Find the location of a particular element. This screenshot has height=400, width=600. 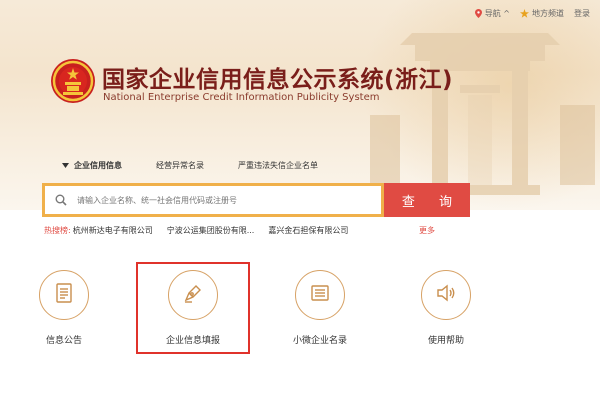

caret-down-icon is located at coordinates (65, 165).